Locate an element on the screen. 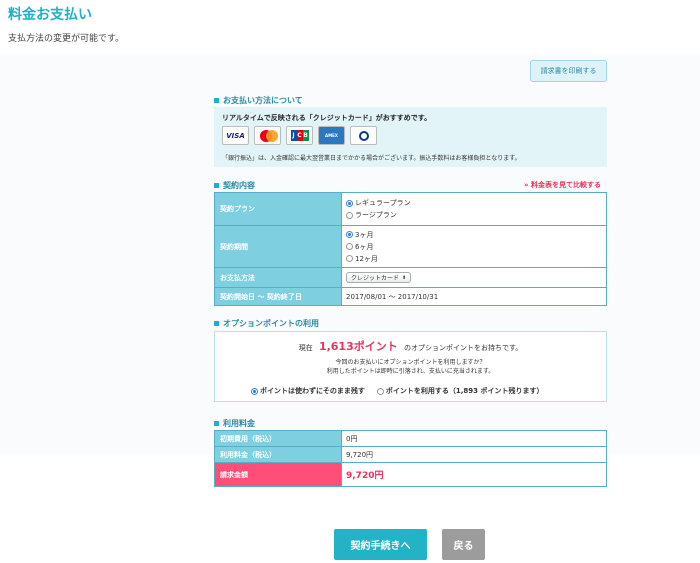 Image resolution: width=700 pixels, height=563 pixels. plan-option-regular: レギュラープラン is located at coordinates (476, 203).